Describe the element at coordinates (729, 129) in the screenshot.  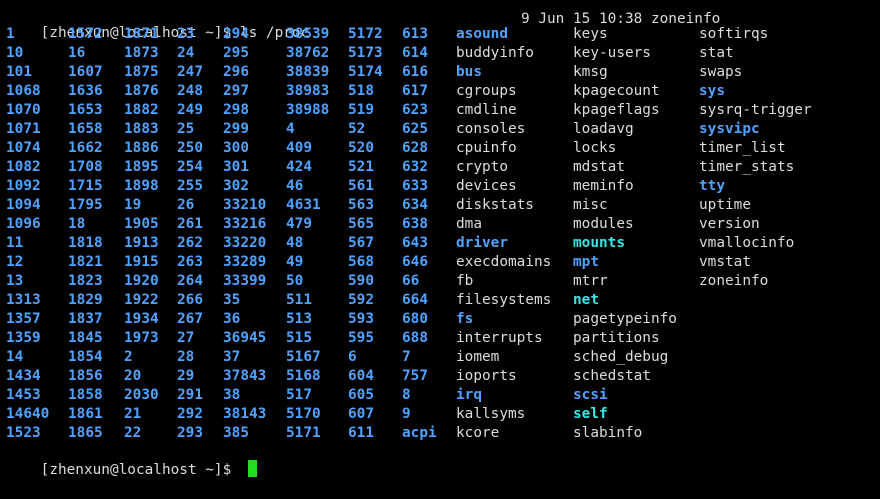
I see `proc-entry: sysvipc` at that location.